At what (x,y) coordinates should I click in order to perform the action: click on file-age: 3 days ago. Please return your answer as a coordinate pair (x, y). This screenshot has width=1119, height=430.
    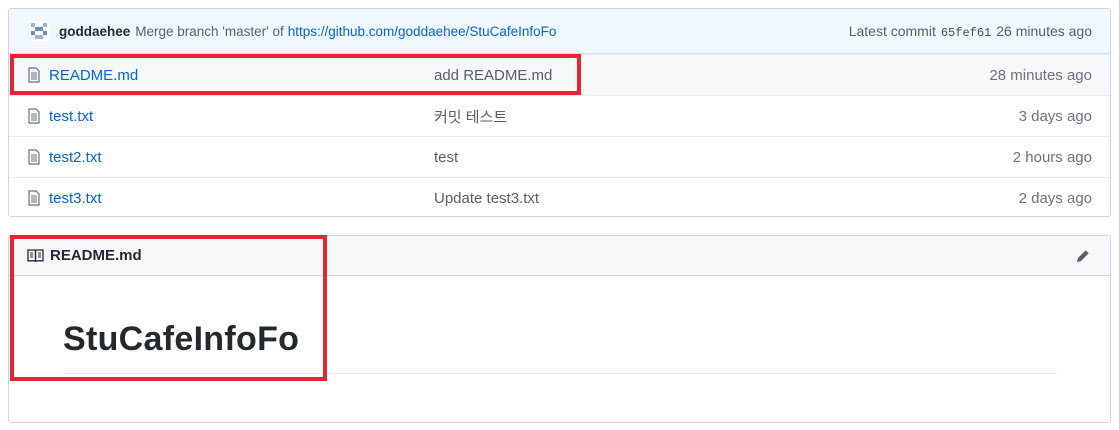
    Looking at the image, I should click on (1055, 116).